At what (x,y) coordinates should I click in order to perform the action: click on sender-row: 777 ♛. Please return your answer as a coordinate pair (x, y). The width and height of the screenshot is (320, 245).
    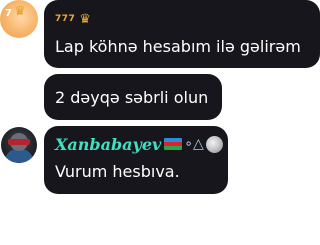
    Looking at the image, I should click on (73, 19).